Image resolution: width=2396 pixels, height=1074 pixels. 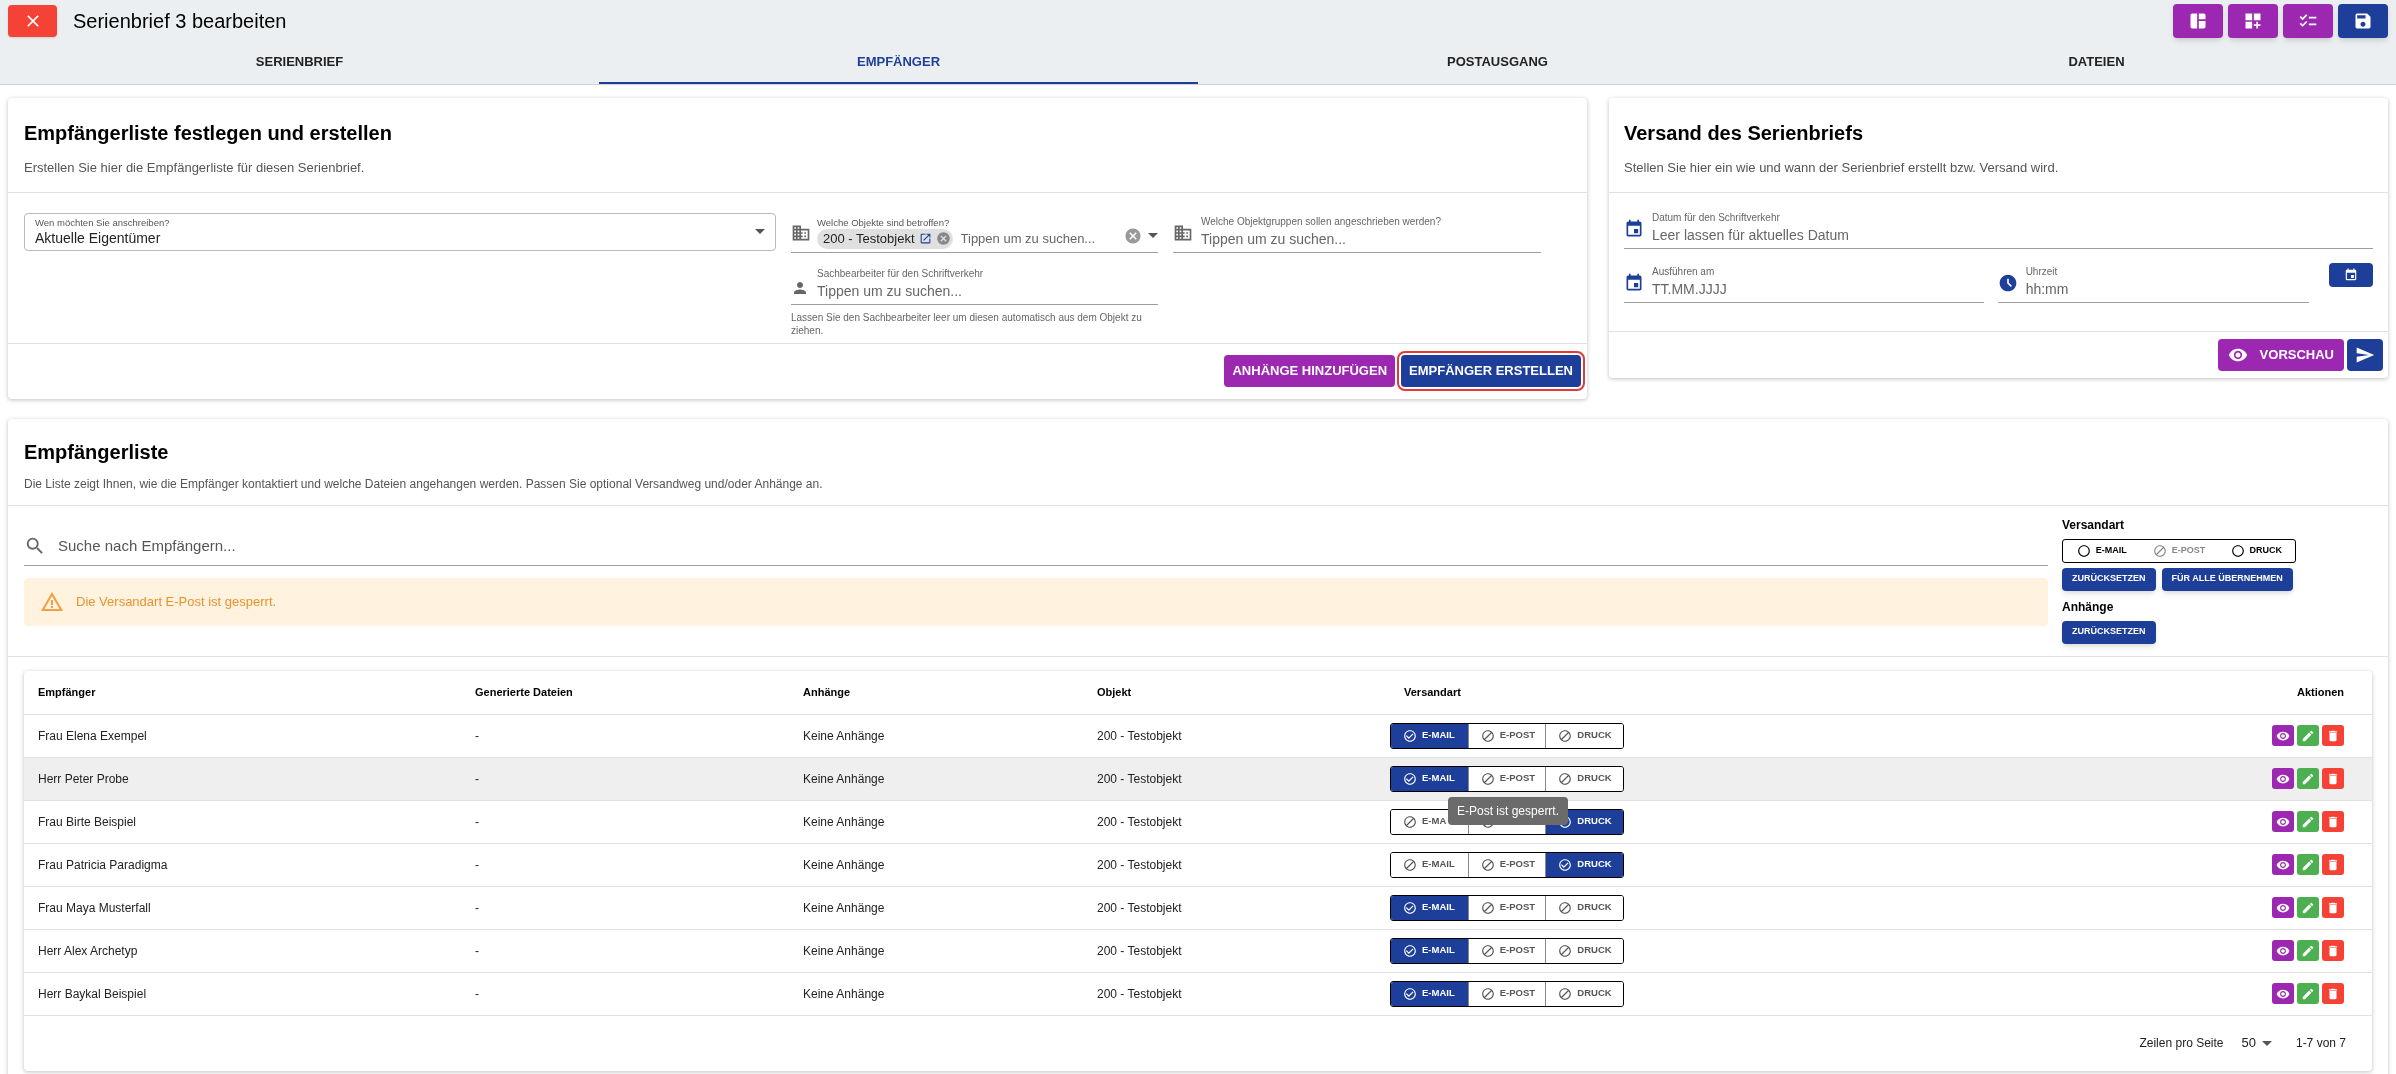 What do you see at coordinates (195, 168) in the screenshot?
I see `card-subtitle: Erstellen Sie hier die Empfängerliste für diesen Serienbrief.` at bounding box center [195, 168].